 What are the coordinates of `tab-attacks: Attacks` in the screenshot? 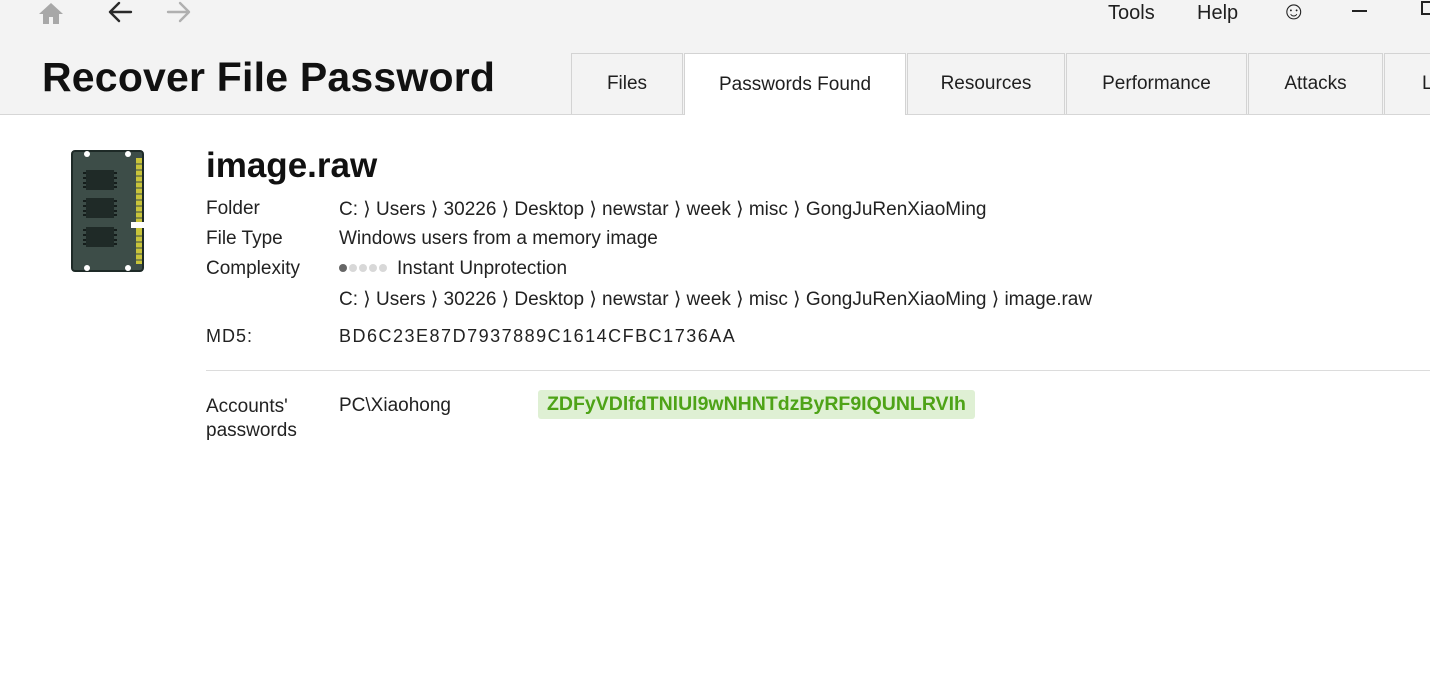 It's located at (1315, 83).